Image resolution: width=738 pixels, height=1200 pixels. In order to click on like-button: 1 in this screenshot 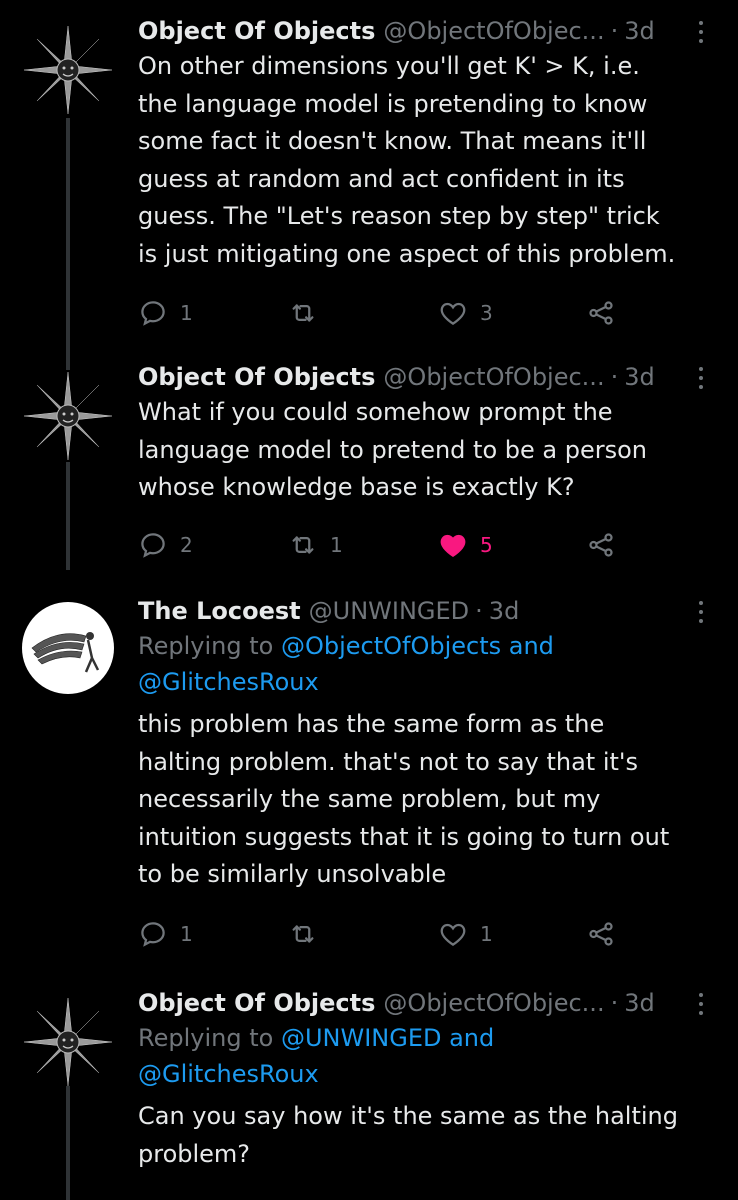, I will do `click(465, 934)`.